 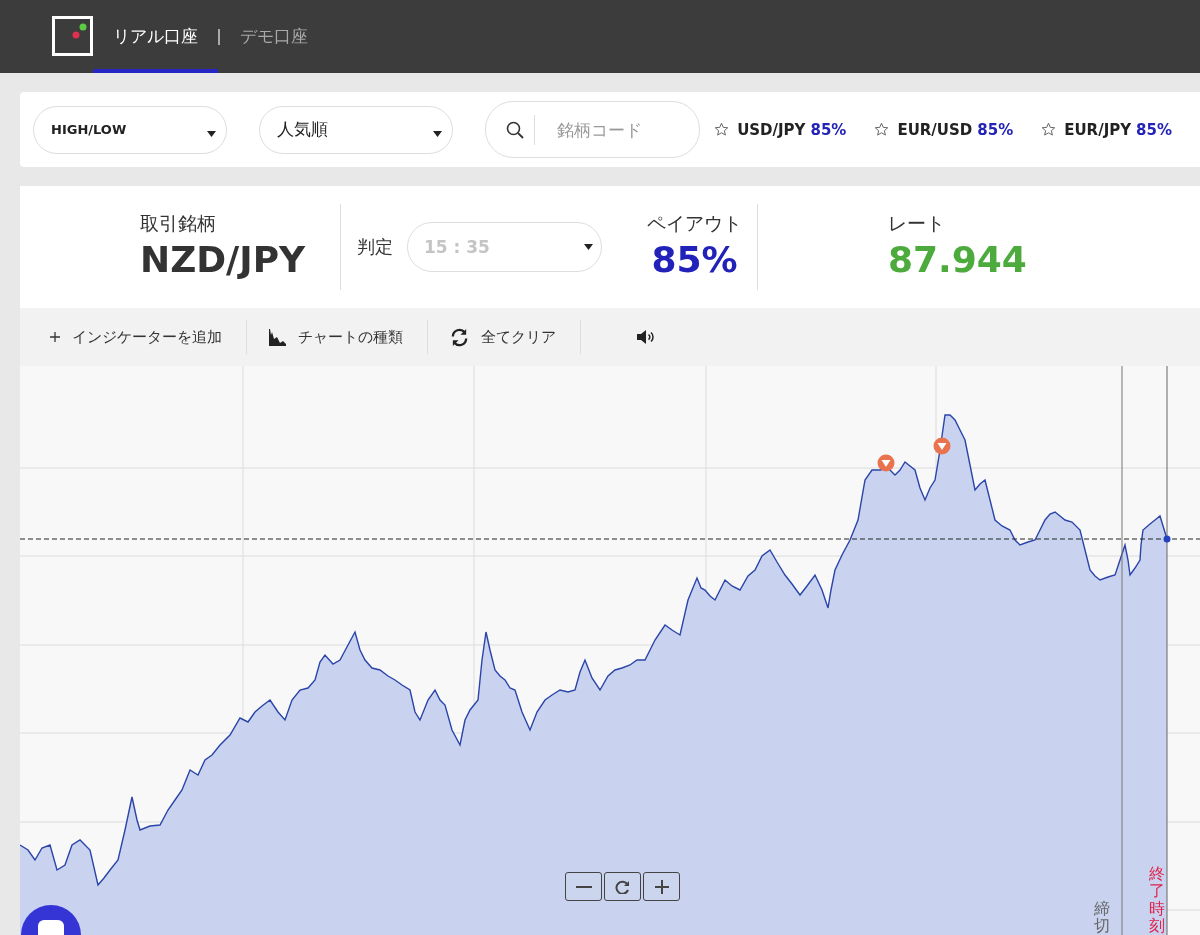 I want to click on toolbar-button: インジケーターを追加, so click(x=147, y=337).